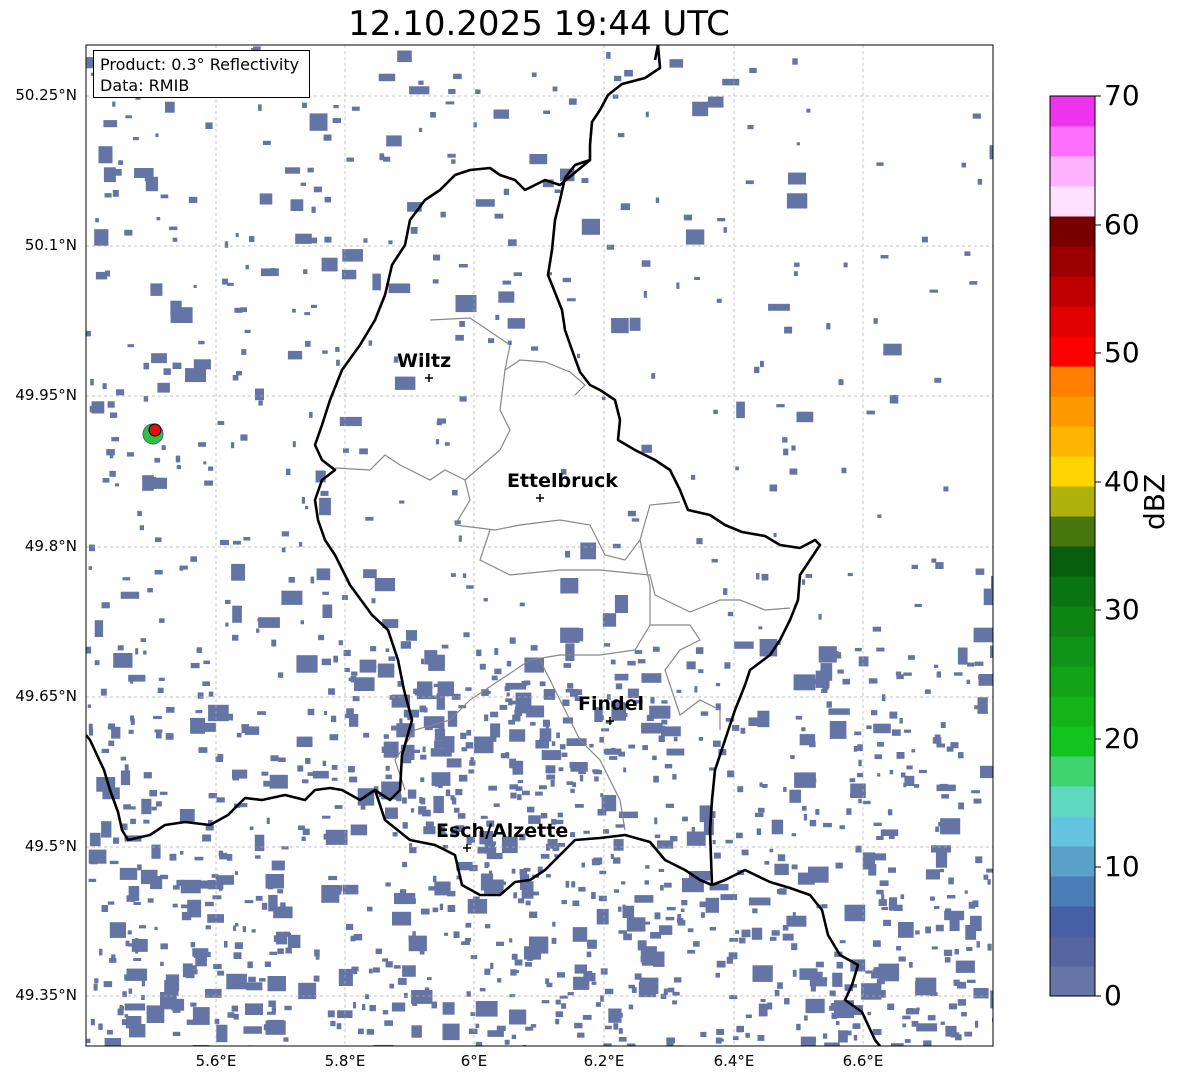  I want to click on lat-tick-label: 50.25°N, so click(46, 95).